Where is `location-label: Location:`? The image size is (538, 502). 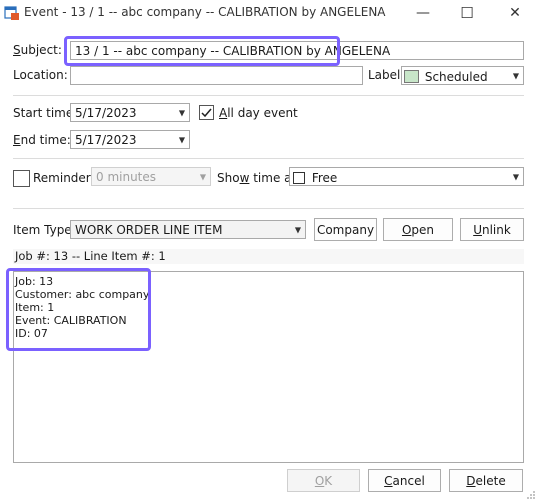 location-label: Location: is located at coordinates (40, 75).